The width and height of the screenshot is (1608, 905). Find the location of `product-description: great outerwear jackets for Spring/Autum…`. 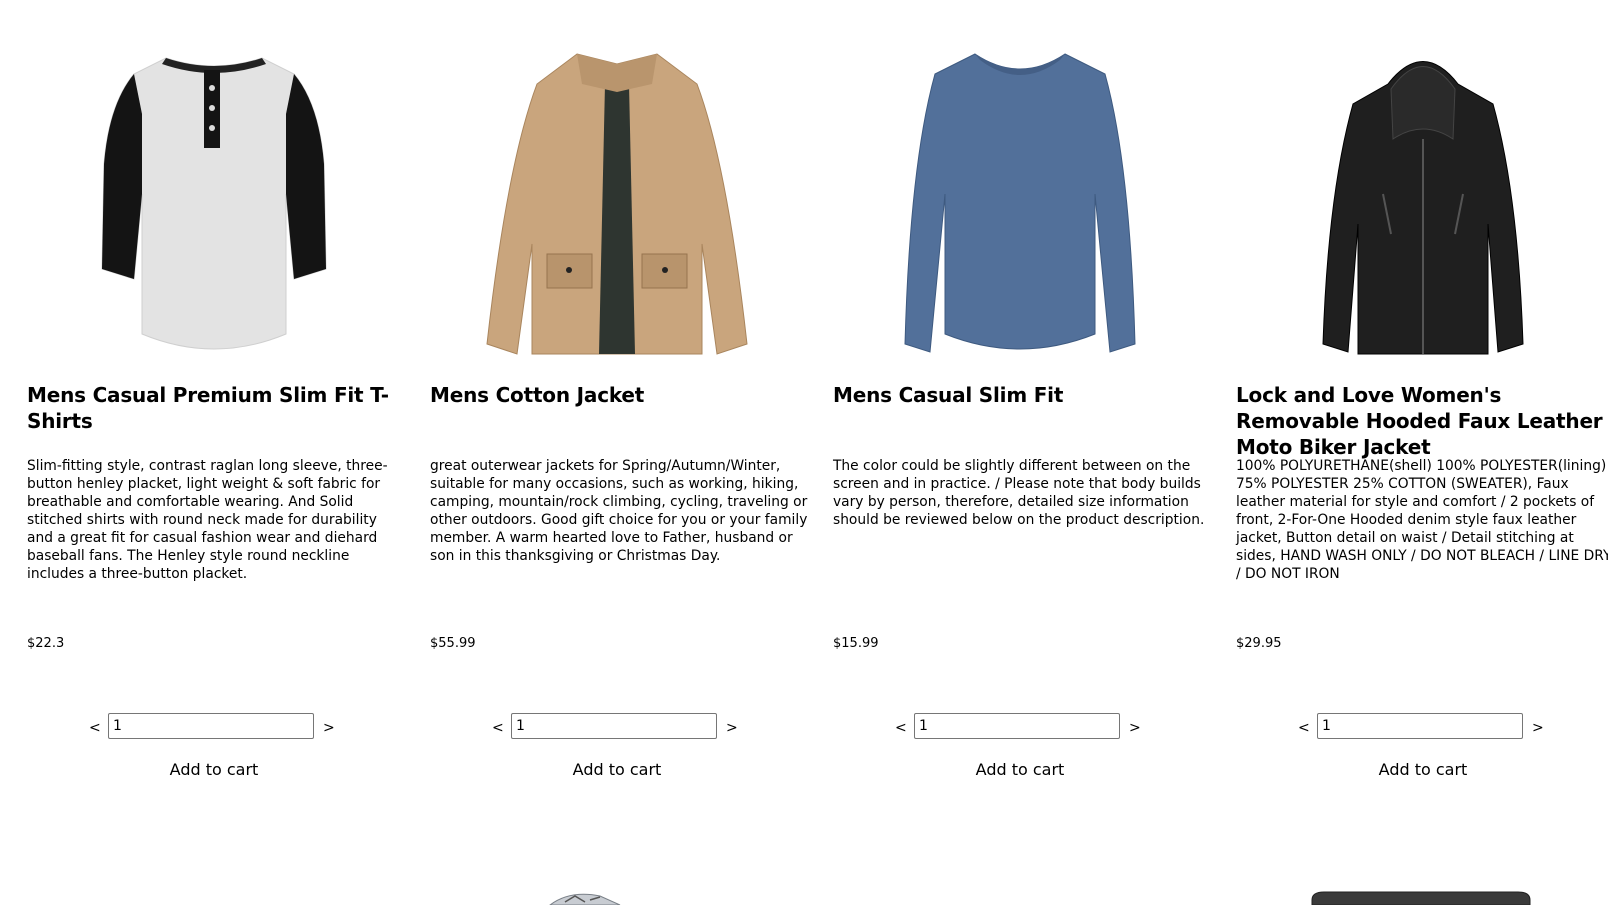

product-description: great outerwear jackets for Spring/Autum… is located at coordinates (619, 511).